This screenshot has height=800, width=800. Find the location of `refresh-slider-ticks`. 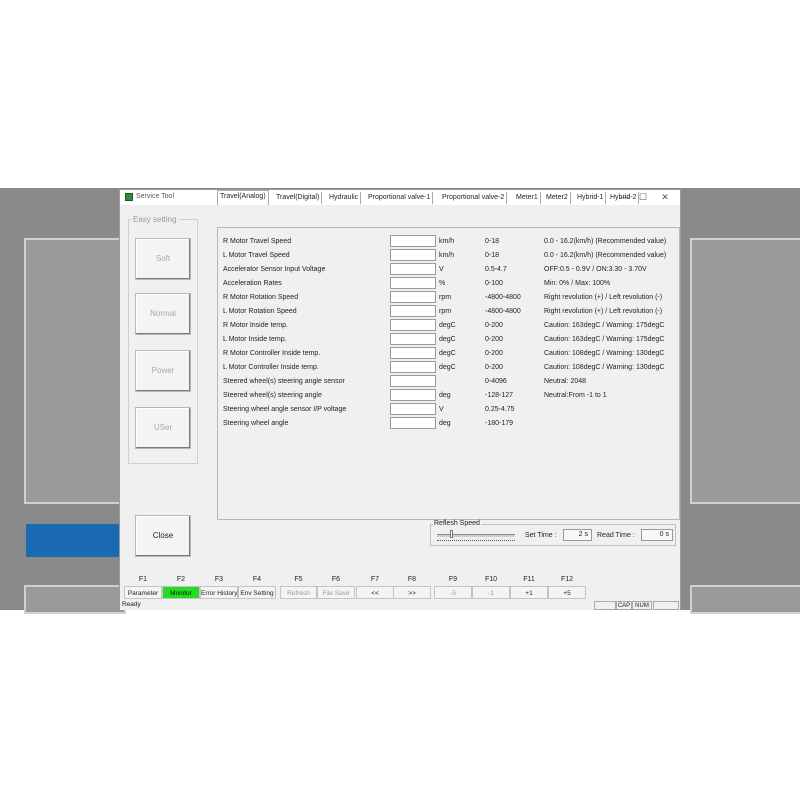

refresh-slider-ticks is located at coordinates (476, 540).